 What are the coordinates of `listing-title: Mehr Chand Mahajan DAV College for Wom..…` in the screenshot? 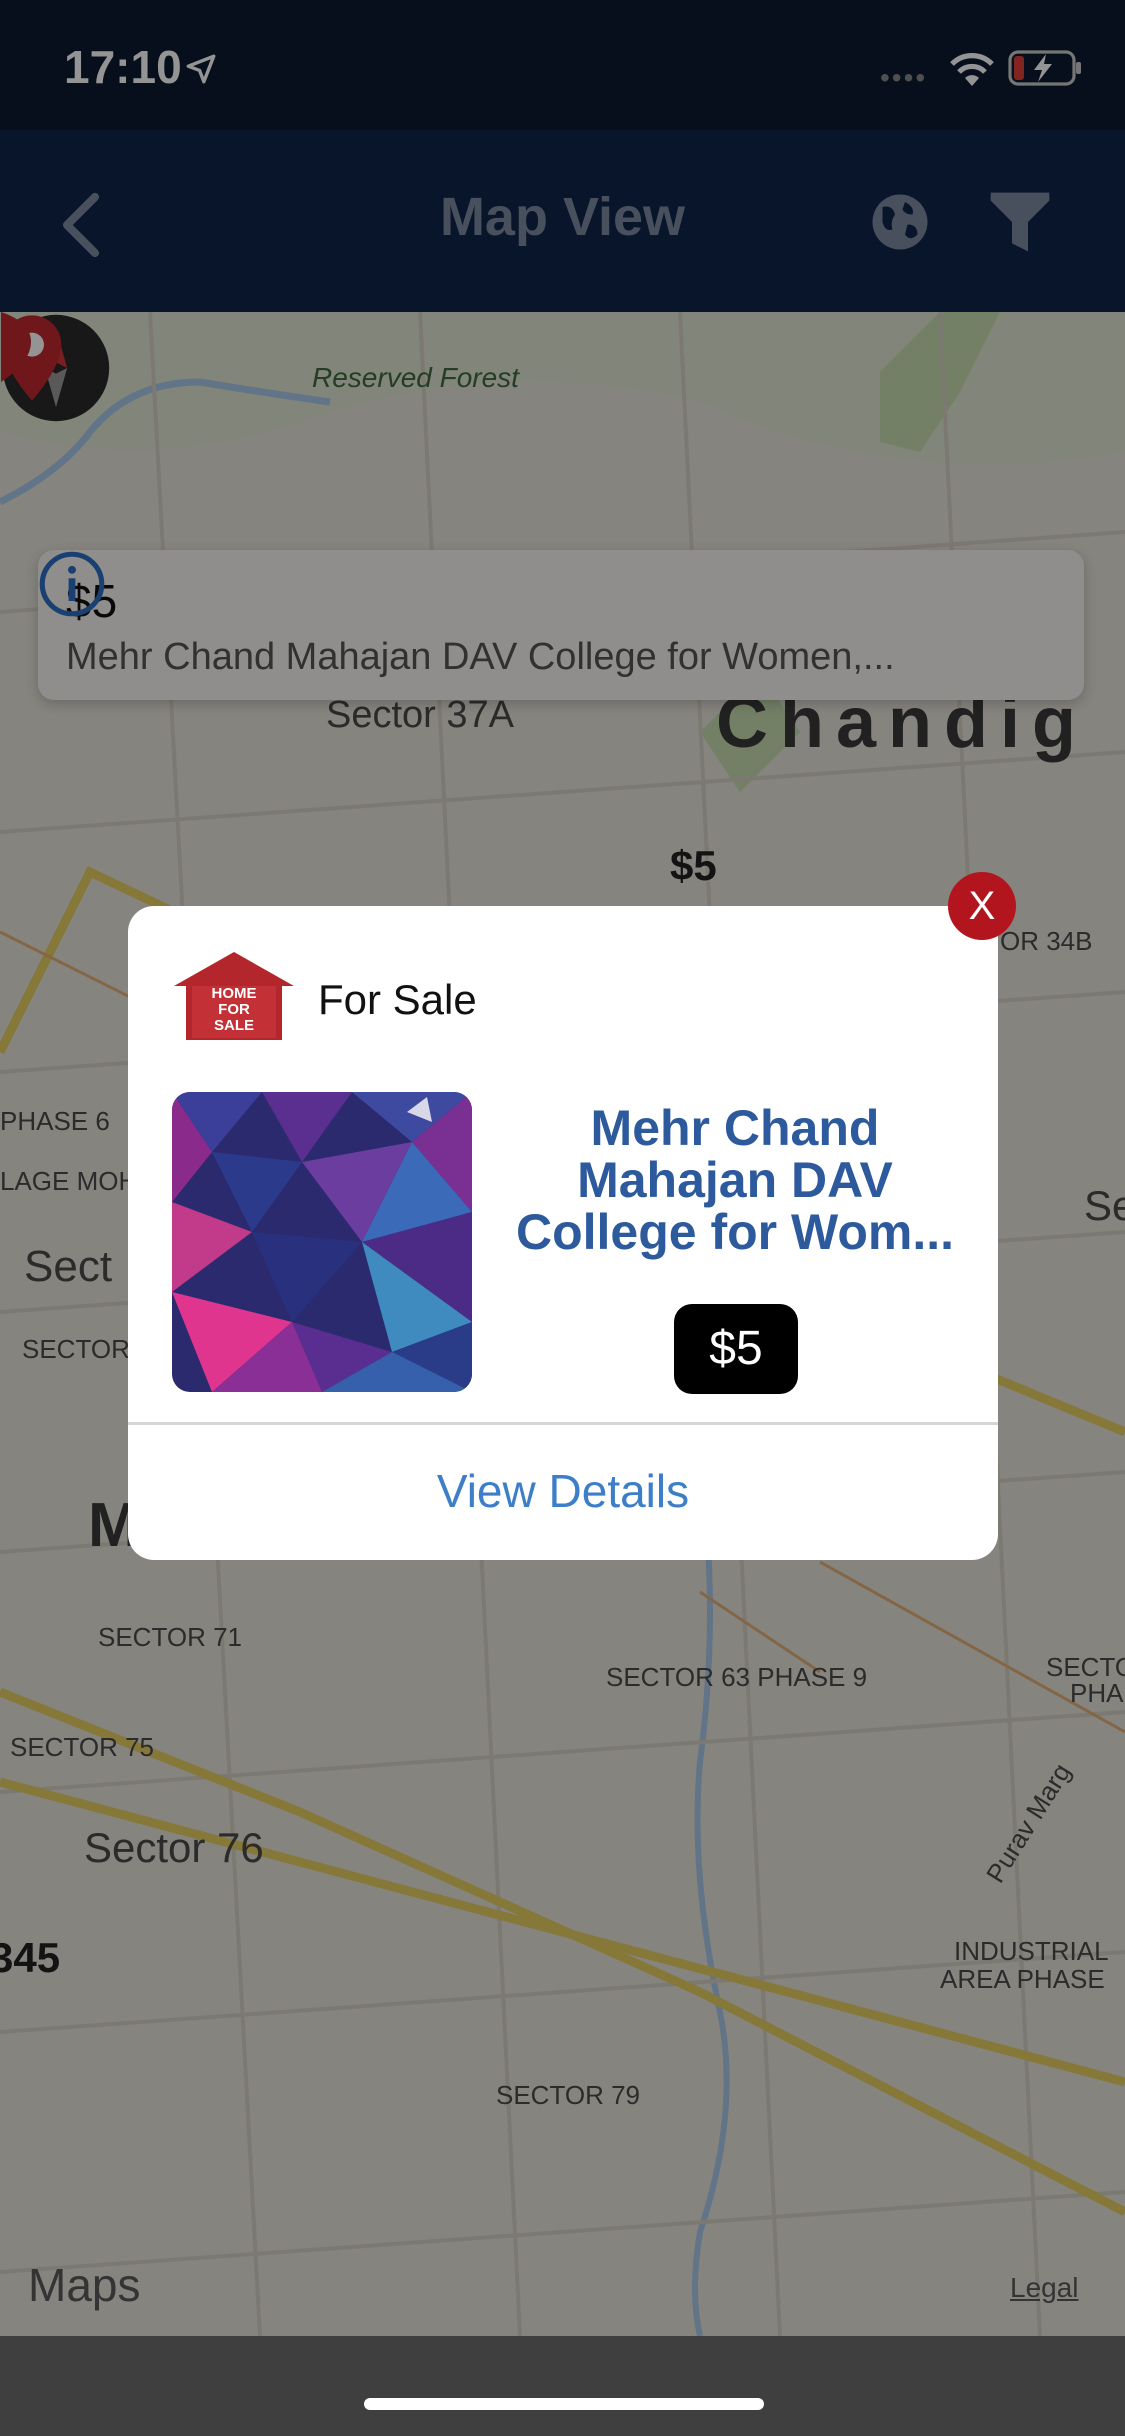 It's located at (735, 1180).